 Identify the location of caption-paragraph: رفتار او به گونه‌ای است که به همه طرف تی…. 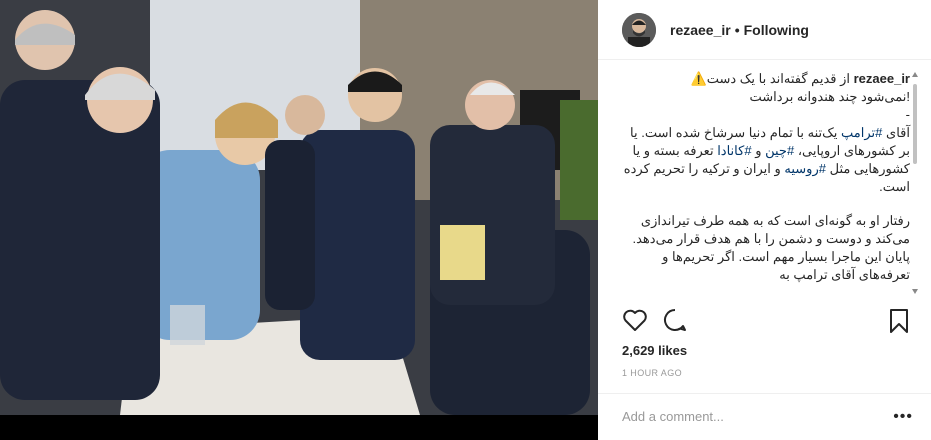
(771, 247).